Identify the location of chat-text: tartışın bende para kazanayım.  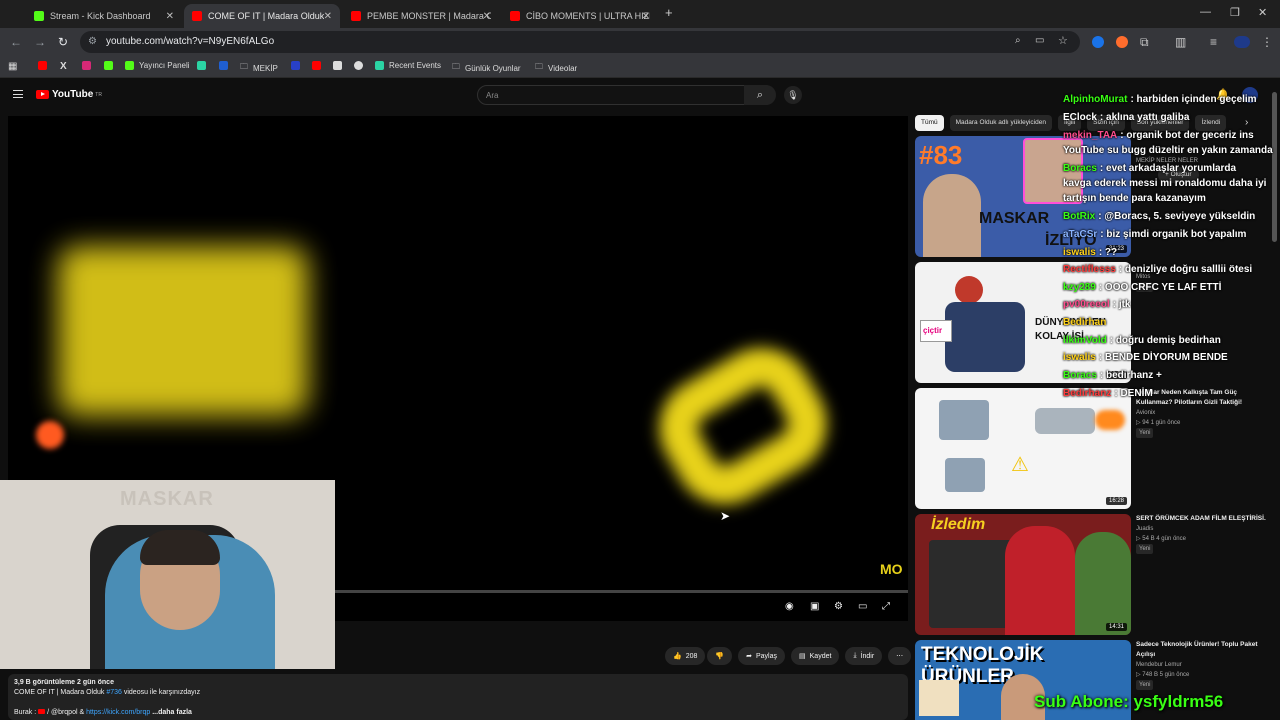
(1134, 198).